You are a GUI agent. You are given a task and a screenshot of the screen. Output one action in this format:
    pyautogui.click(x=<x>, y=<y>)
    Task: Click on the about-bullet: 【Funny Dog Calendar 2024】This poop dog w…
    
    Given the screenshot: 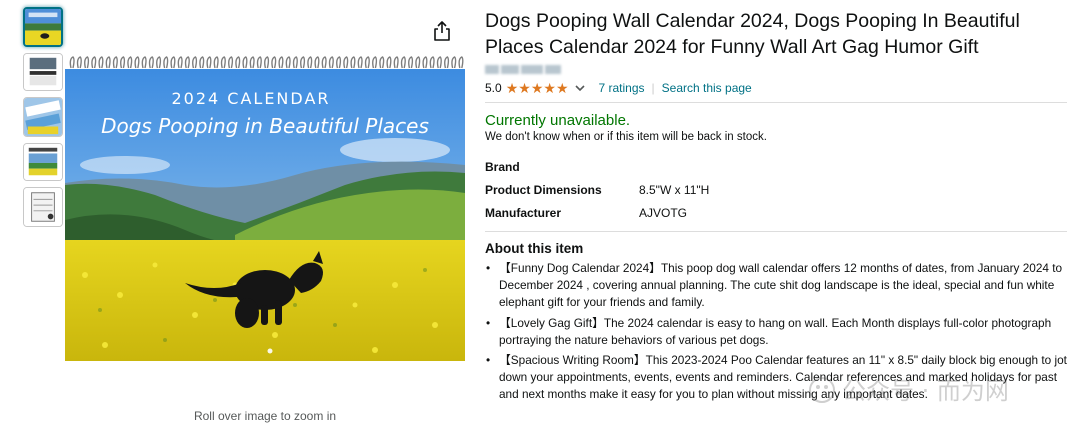 What is the action you would take?
    pyautogui.click(x=776, y=286)
    